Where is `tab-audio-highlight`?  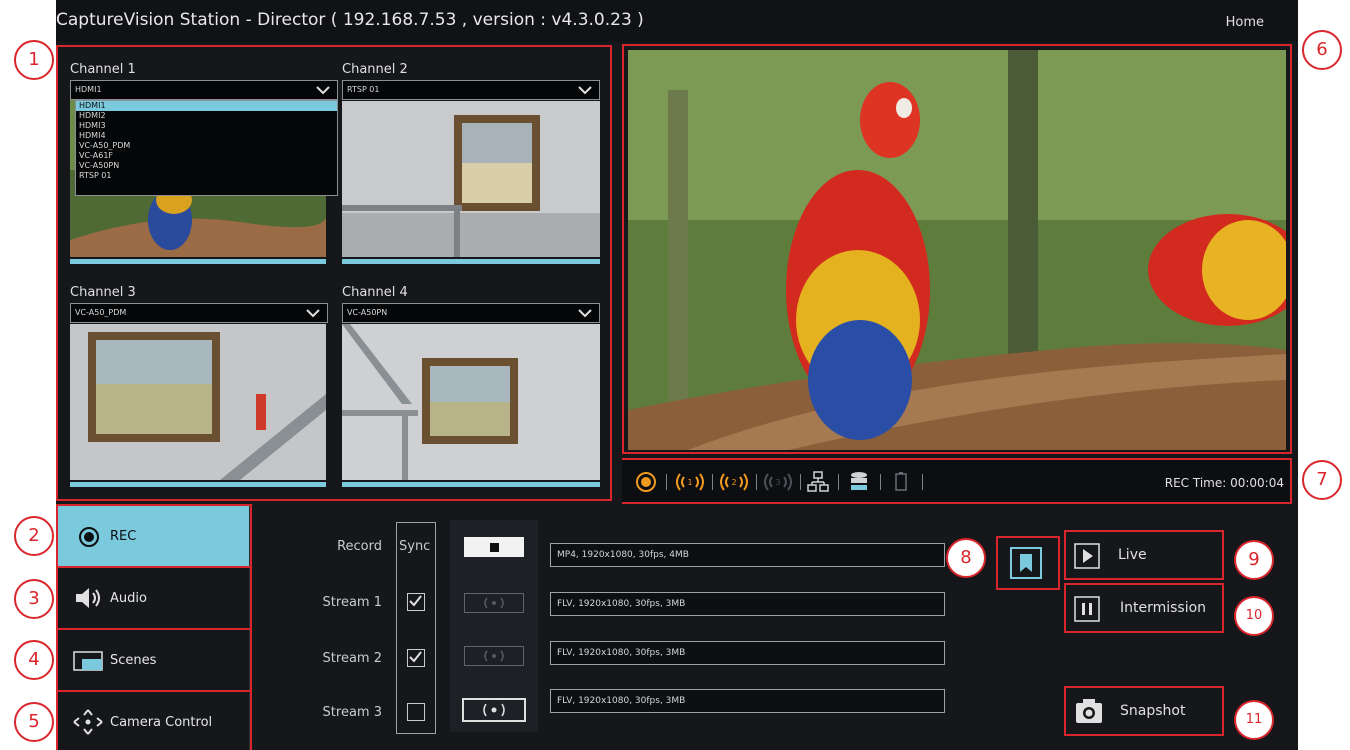 tab-audio-highlight is located at coordinates (154, 598).